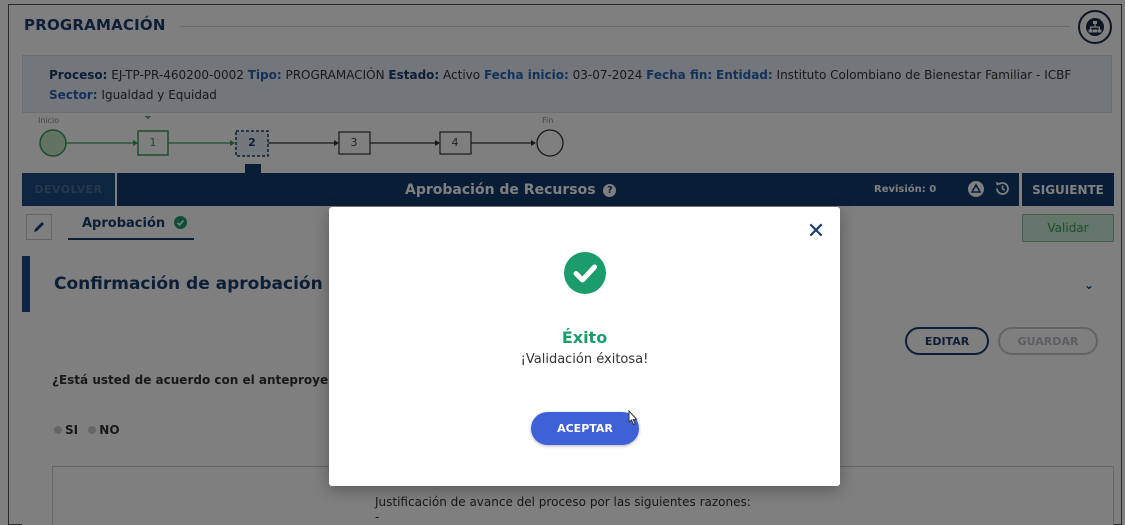 The image size is (1125, 525). I want to click on modal-title: Éxito, so click(584, 337).